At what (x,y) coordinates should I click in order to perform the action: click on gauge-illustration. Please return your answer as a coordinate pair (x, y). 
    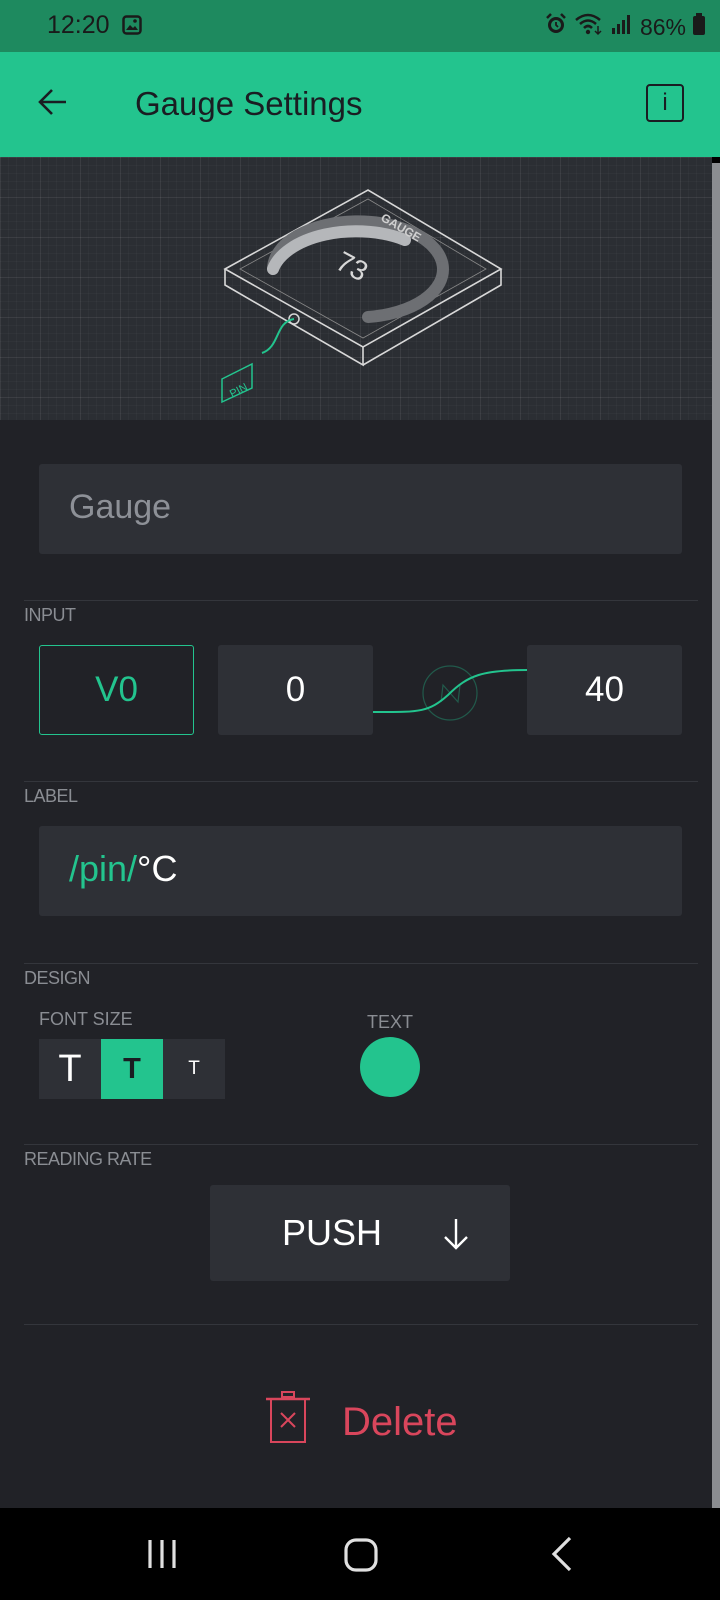
    Looking at the image, I should click on (362, 296).